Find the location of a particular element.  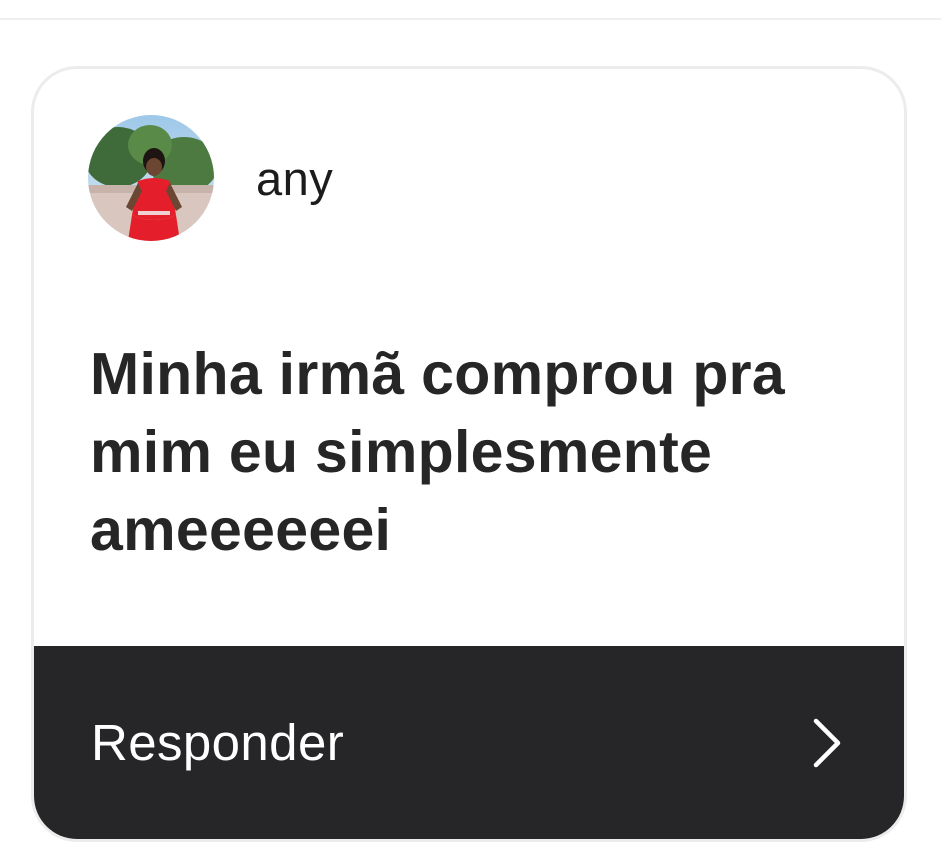

avatar is located at coordinates (151, 178).